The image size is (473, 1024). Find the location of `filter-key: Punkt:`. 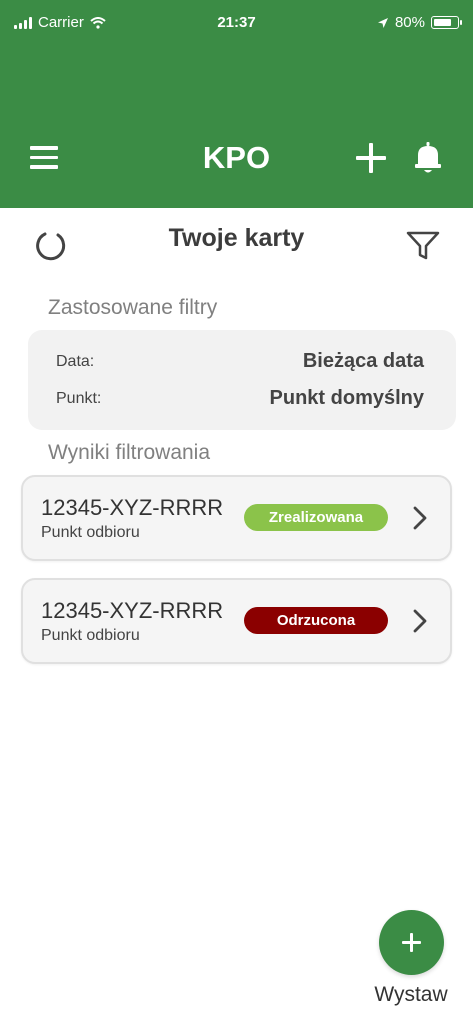

filter-key: Punkt: is located at coordinates (79, 398).